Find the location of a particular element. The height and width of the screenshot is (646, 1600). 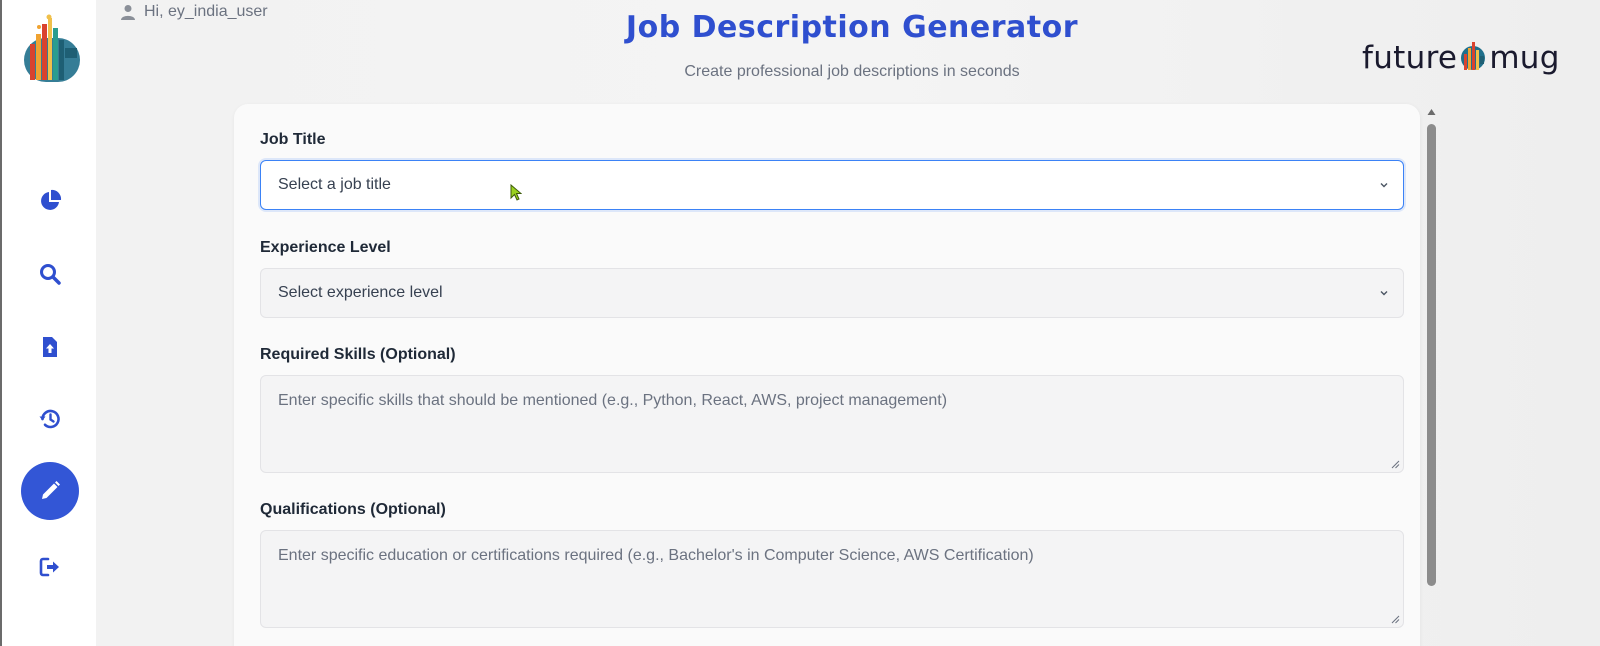

form-scrollbar is located at coordinates (1431, 376).